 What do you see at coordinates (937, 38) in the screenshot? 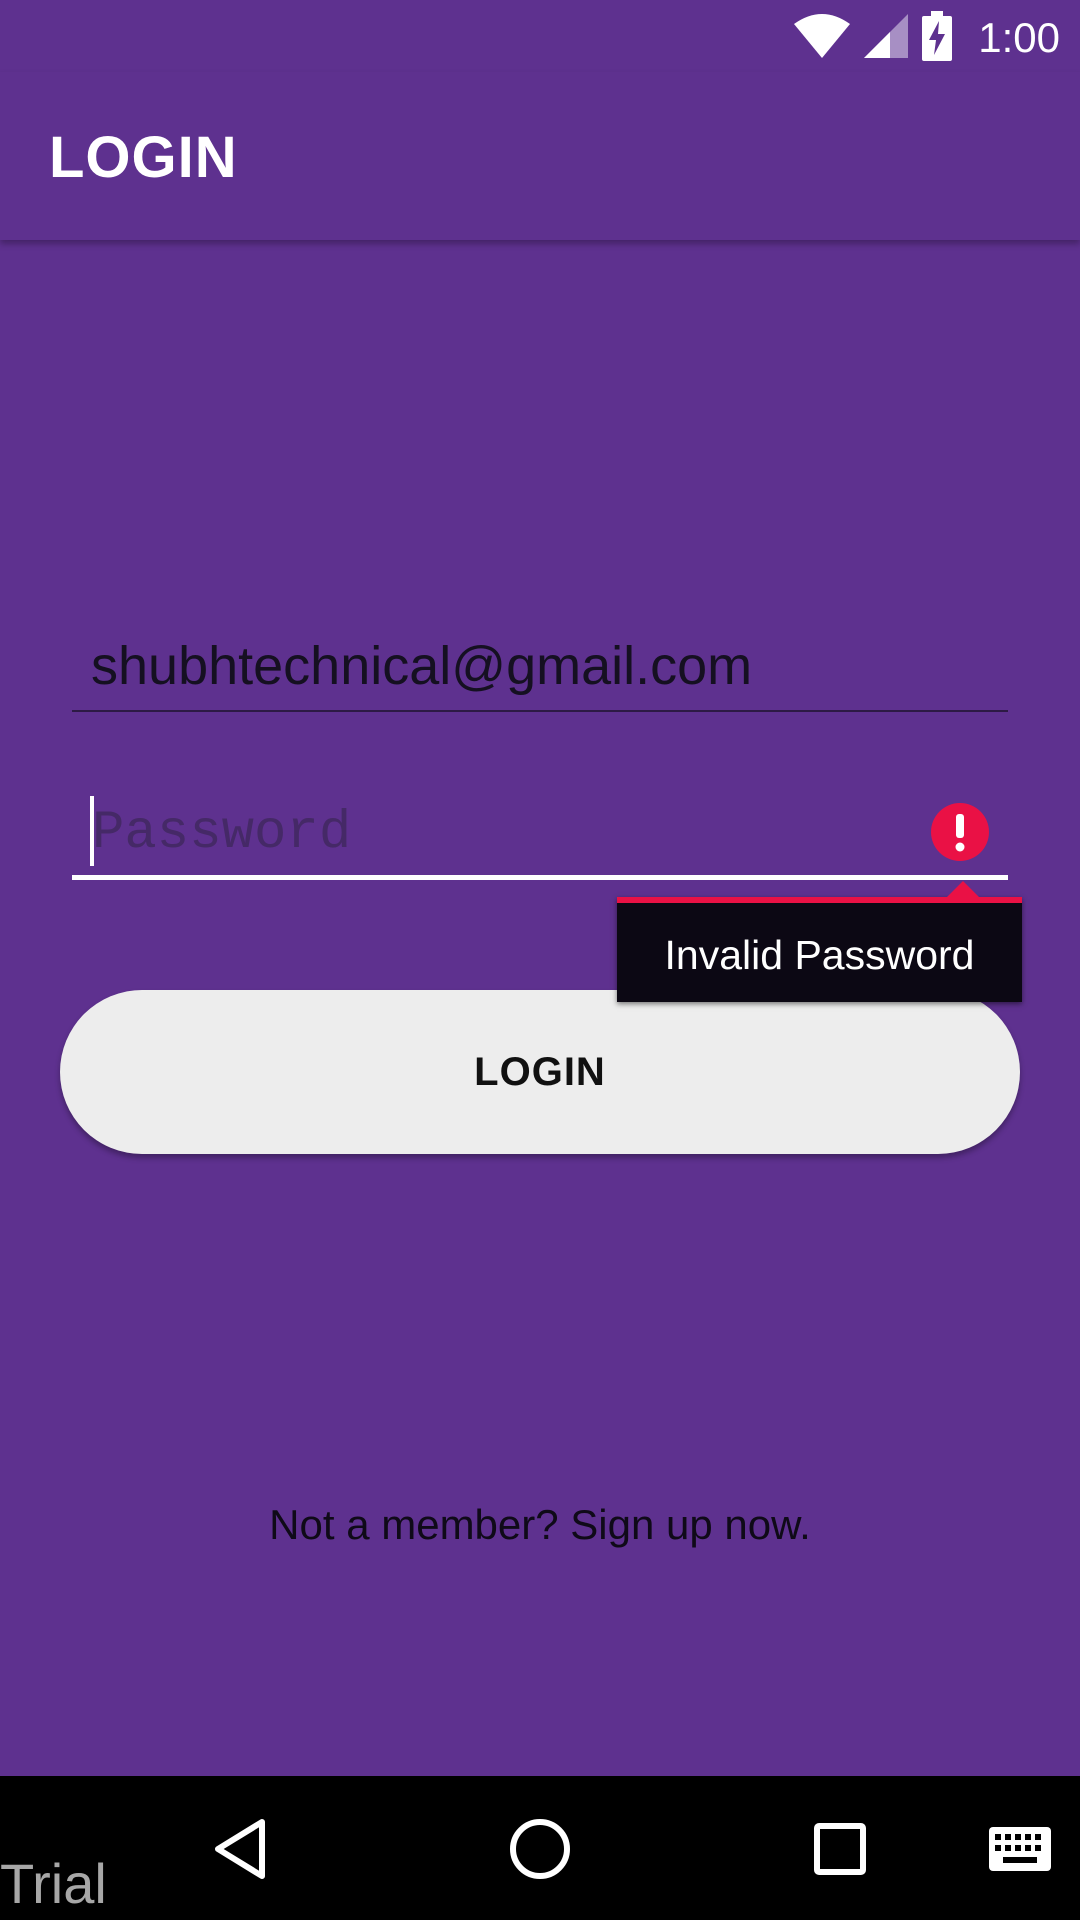
I see `battery-charging-icon` at bounding box center [937, 38].